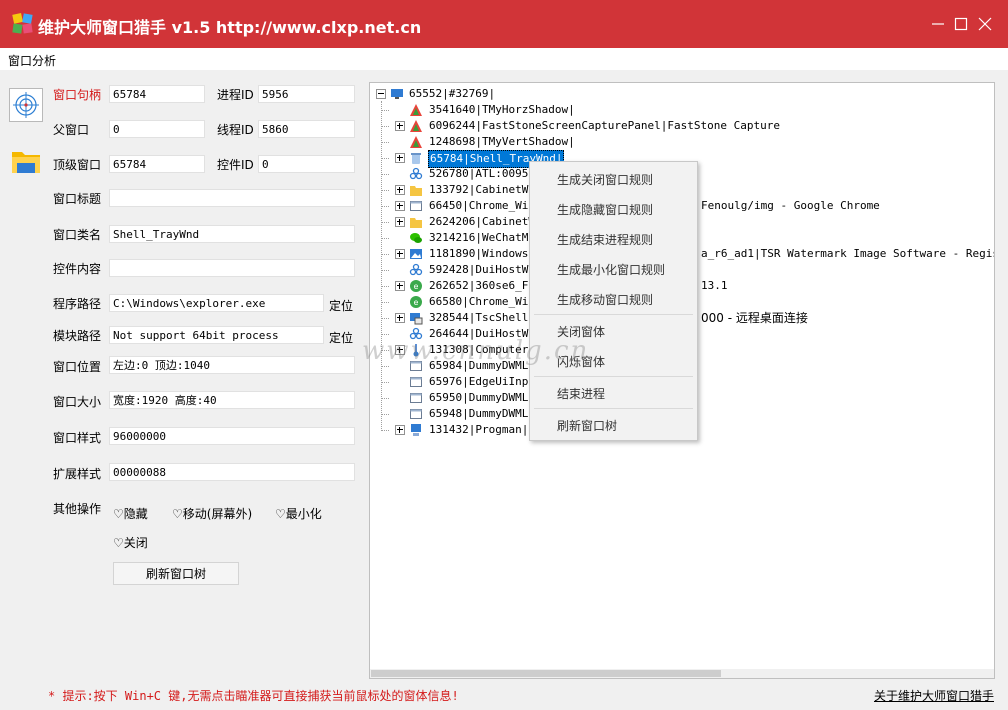 This screenshot has height=710, width=1008. I want to click on network-icon, so click(416, 173).